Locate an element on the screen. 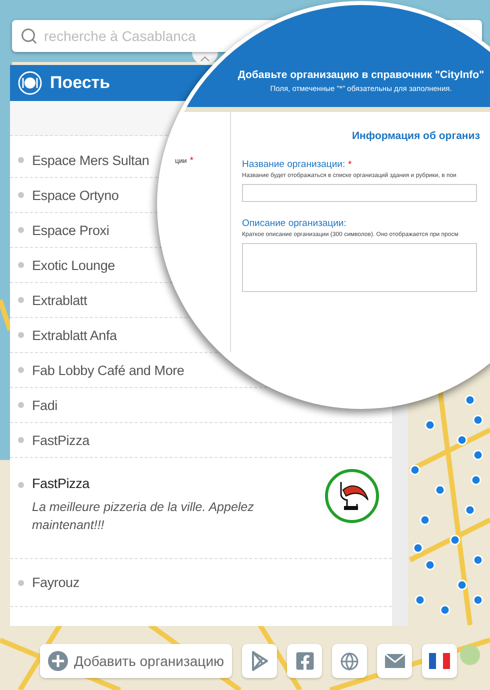 The width and height of the screenshot is (490, 690). plus-circle-icon is located at coordinates (58, 661).